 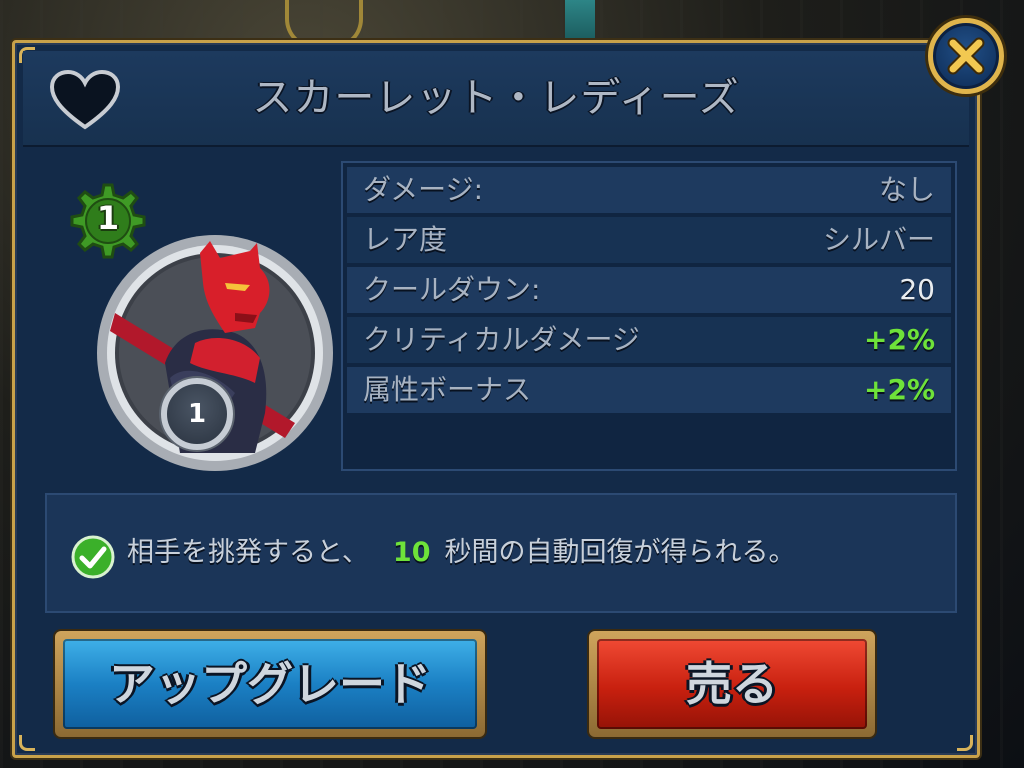 I want to click on ability-description: 相手を挑発すると、 10 秒間の自動回復が得られる。, so click(x=501, y=553).